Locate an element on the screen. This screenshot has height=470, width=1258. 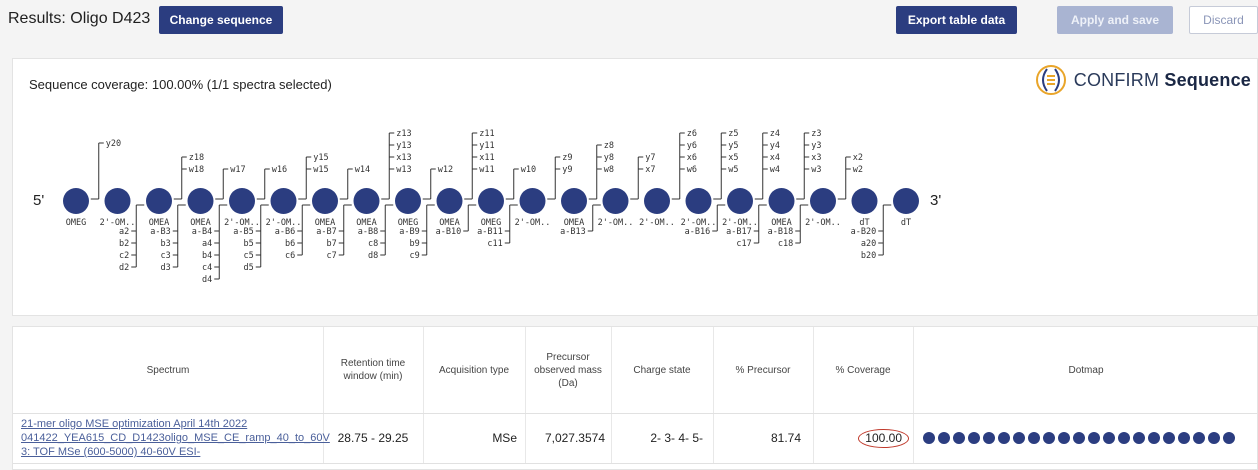
coverage-value: 100.00 is located at coordinates (883, 438).